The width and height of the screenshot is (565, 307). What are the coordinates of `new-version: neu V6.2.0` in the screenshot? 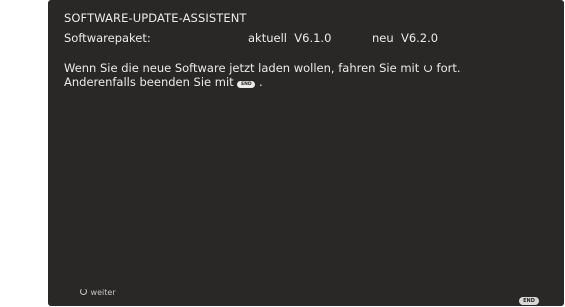 It's located at (405, 38).